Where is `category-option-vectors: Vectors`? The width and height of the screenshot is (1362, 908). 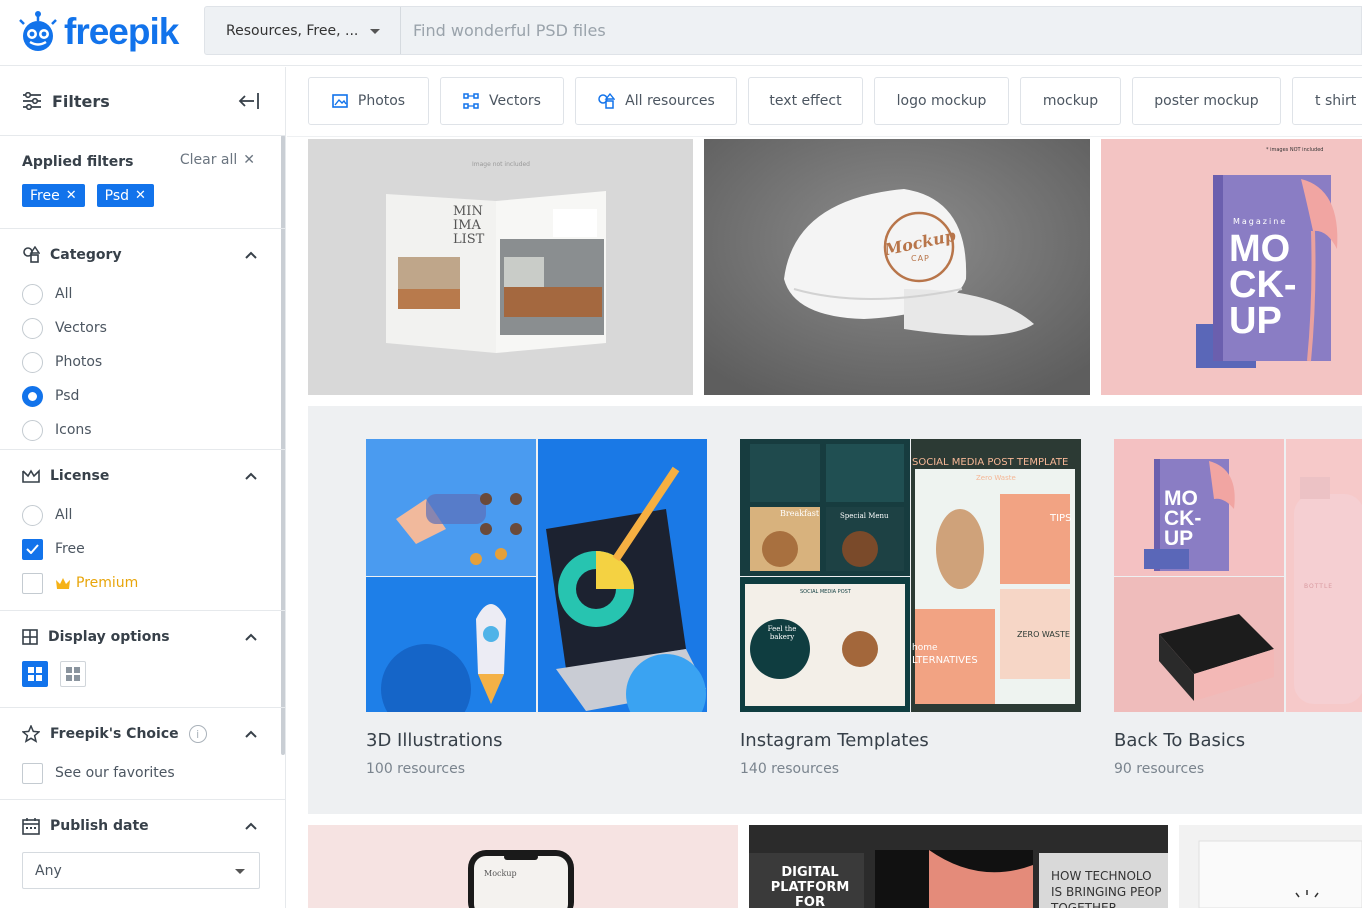
category-option-vectors: Vectors is located at coordinates (142, 328).